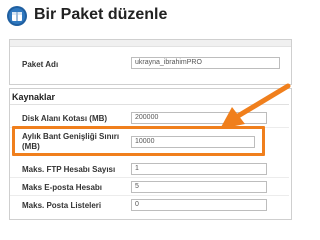  I want to click on package-gear-icon, so click(17, 16).